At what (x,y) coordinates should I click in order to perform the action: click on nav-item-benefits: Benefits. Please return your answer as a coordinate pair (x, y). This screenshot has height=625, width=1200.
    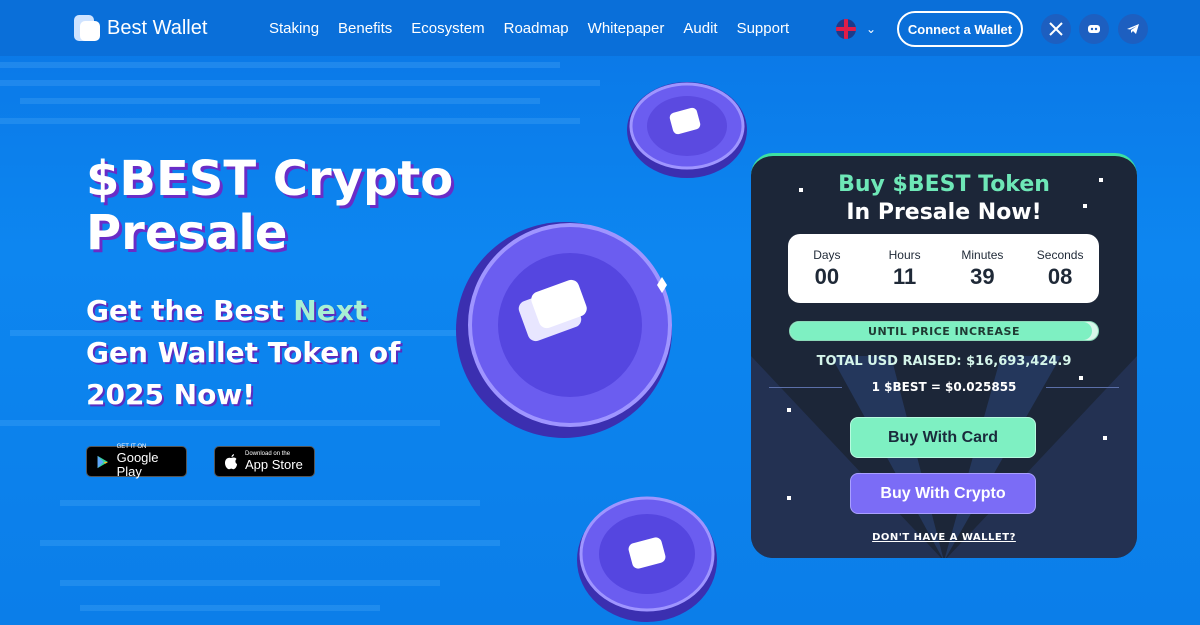
    Looking at the image, I should click on (365, 28).